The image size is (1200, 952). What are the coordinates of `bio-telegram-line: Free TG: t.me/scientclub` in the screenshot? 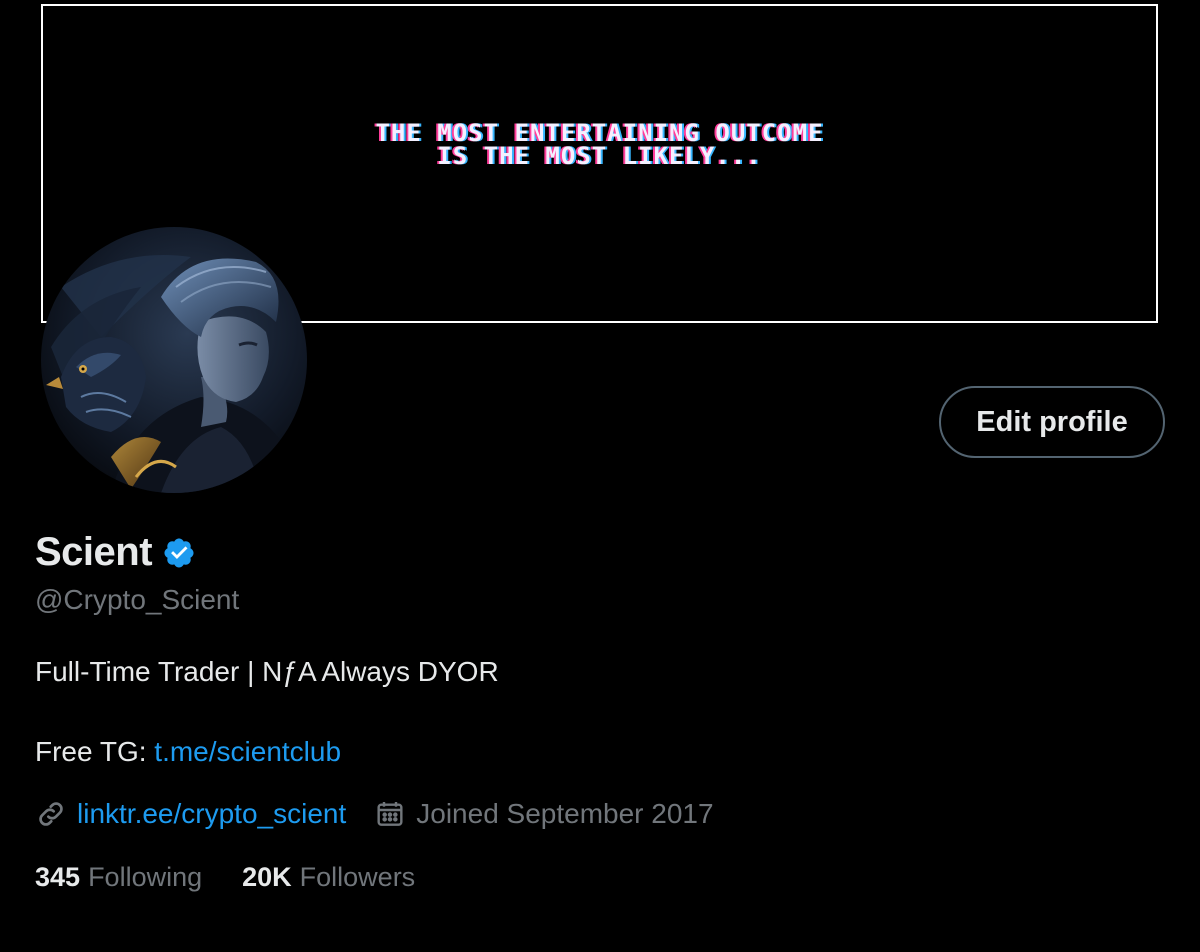 It's located at (188, 752).